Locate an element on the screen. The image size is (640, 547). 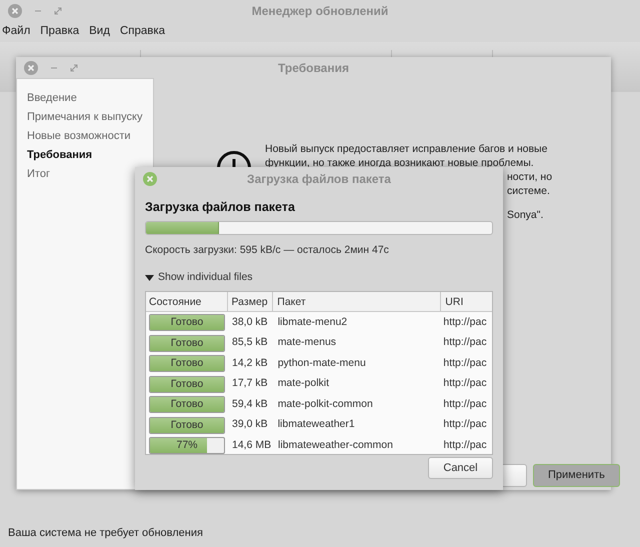
table-cell-text: 39,0 kB is located at coordinates (250, 424).